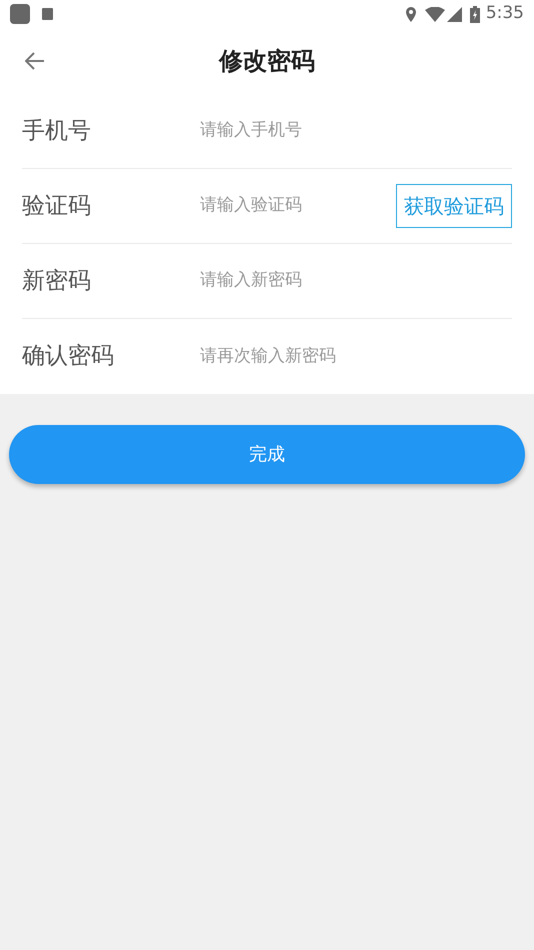 The width and height of the screenshot is (534, 950). I want to click on get-code-button: 获取验证码, so click(454, 206).